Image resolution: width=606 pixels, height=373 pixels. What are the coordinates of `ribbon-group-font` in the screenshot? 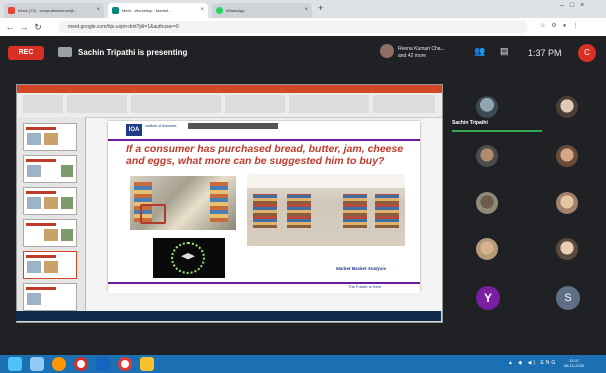 It's located at (176, 104).